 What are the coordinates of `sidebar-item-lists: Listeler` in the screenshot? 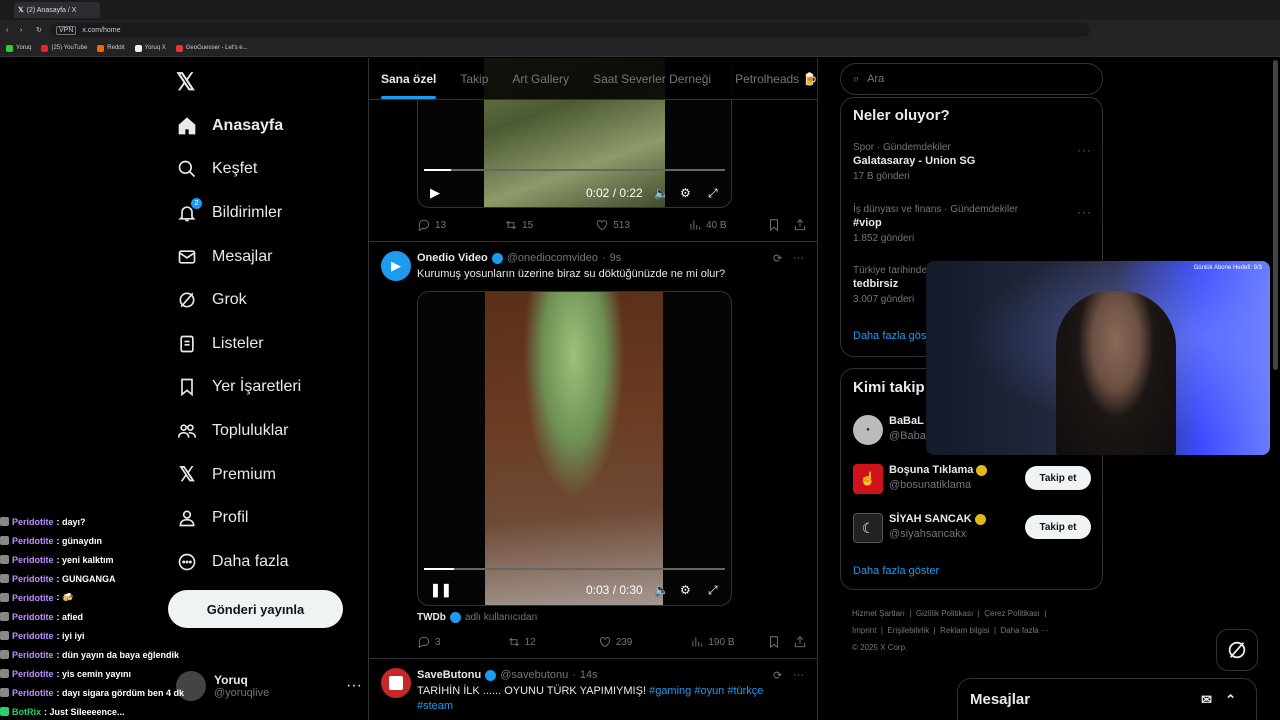 It's located at (263, 344).